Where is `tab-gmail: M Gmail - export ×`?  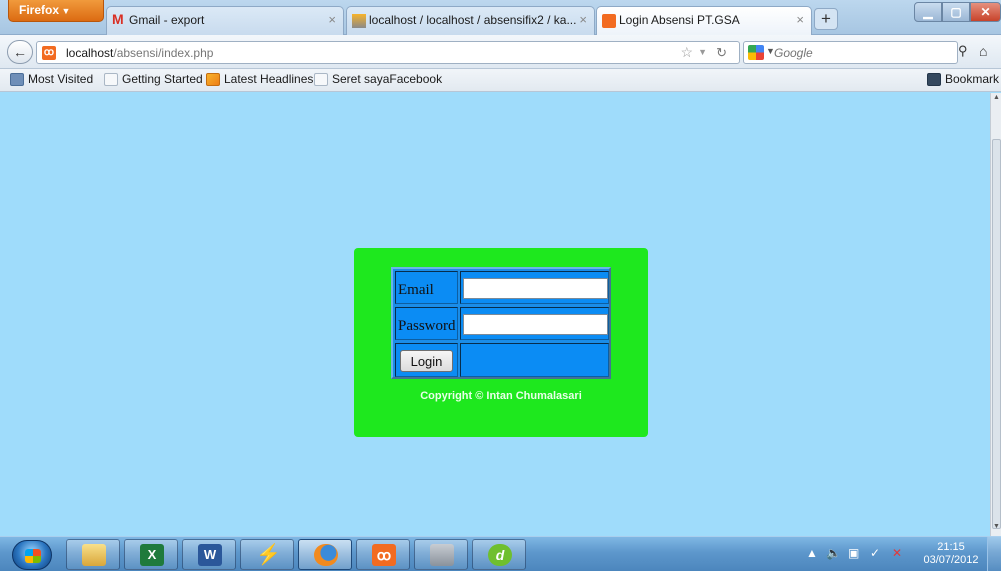 tab-gmail: M Gmail - export × is located at coordinates (225, 20).